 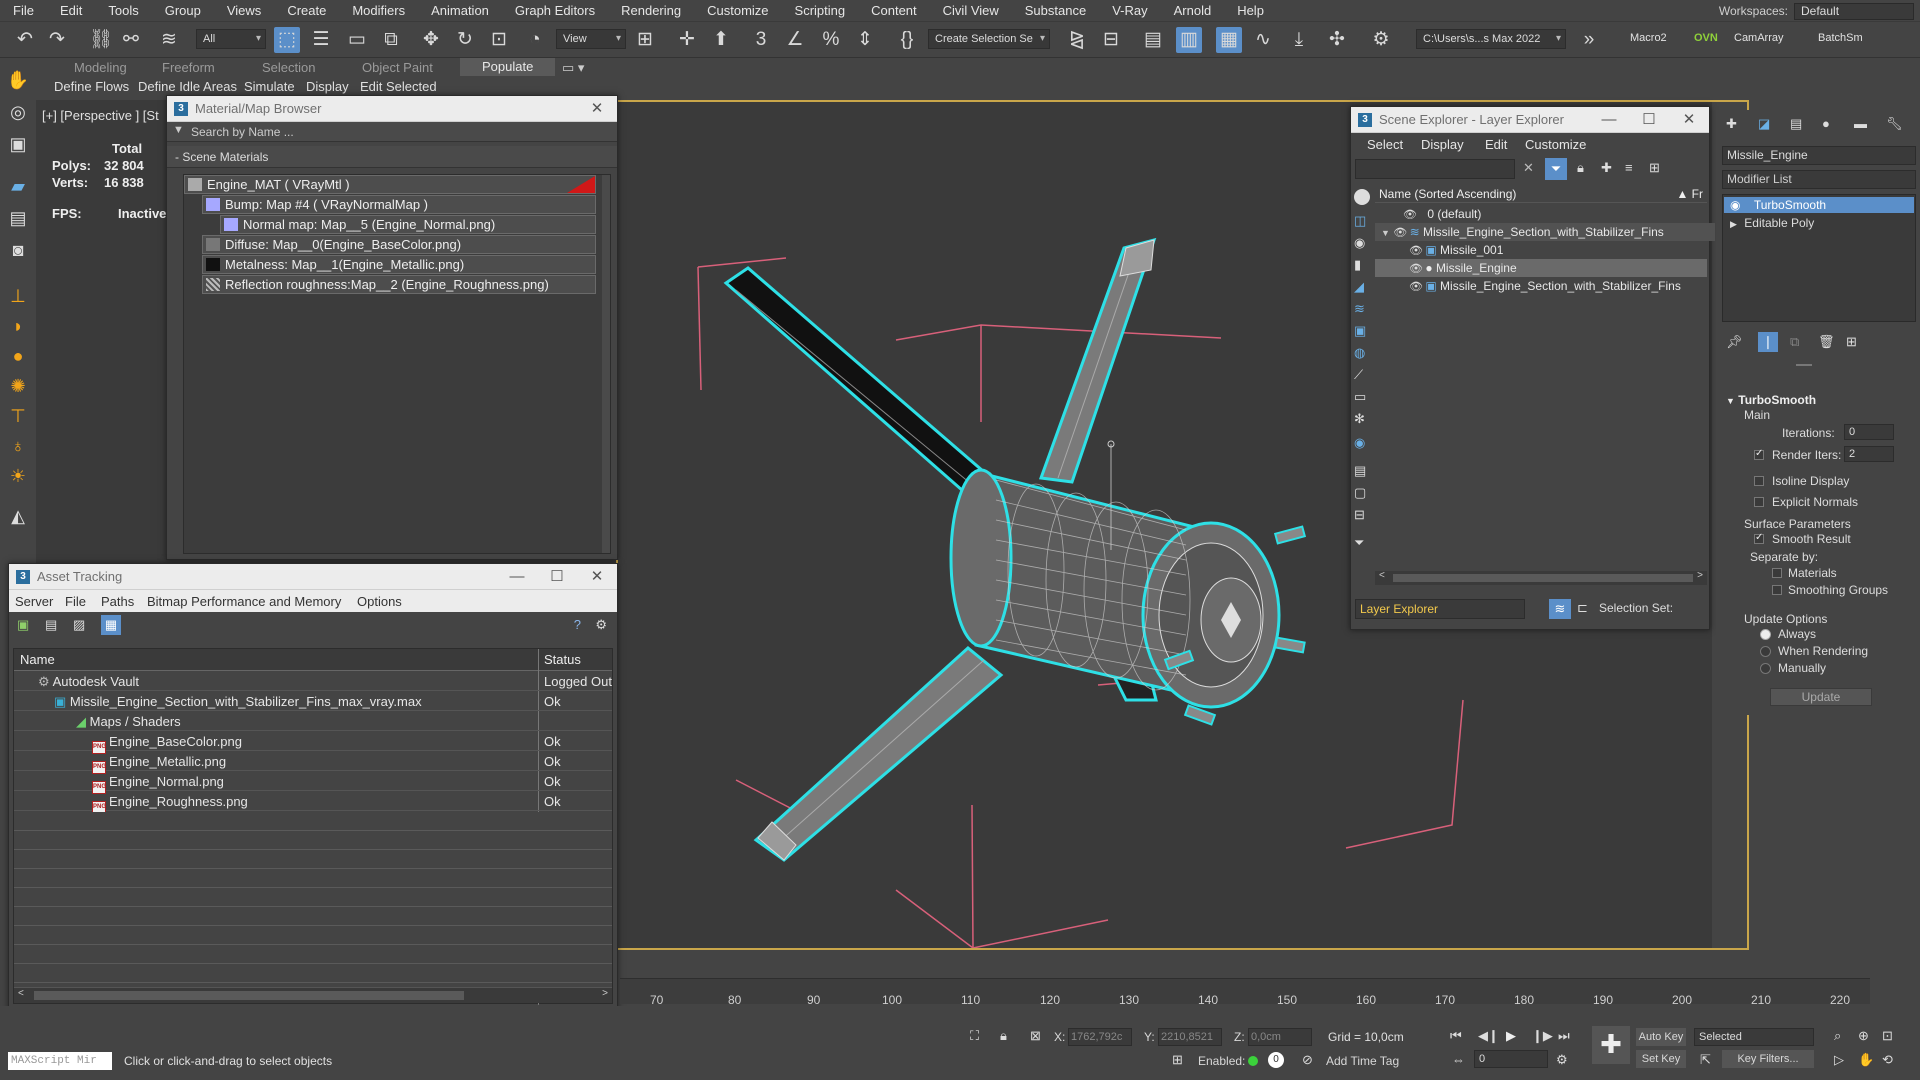 What do you see at coordinates (1360, 397) in the screenshot?
I see `containers-filter-icon: ▭` at bounding box center [1360, 397].